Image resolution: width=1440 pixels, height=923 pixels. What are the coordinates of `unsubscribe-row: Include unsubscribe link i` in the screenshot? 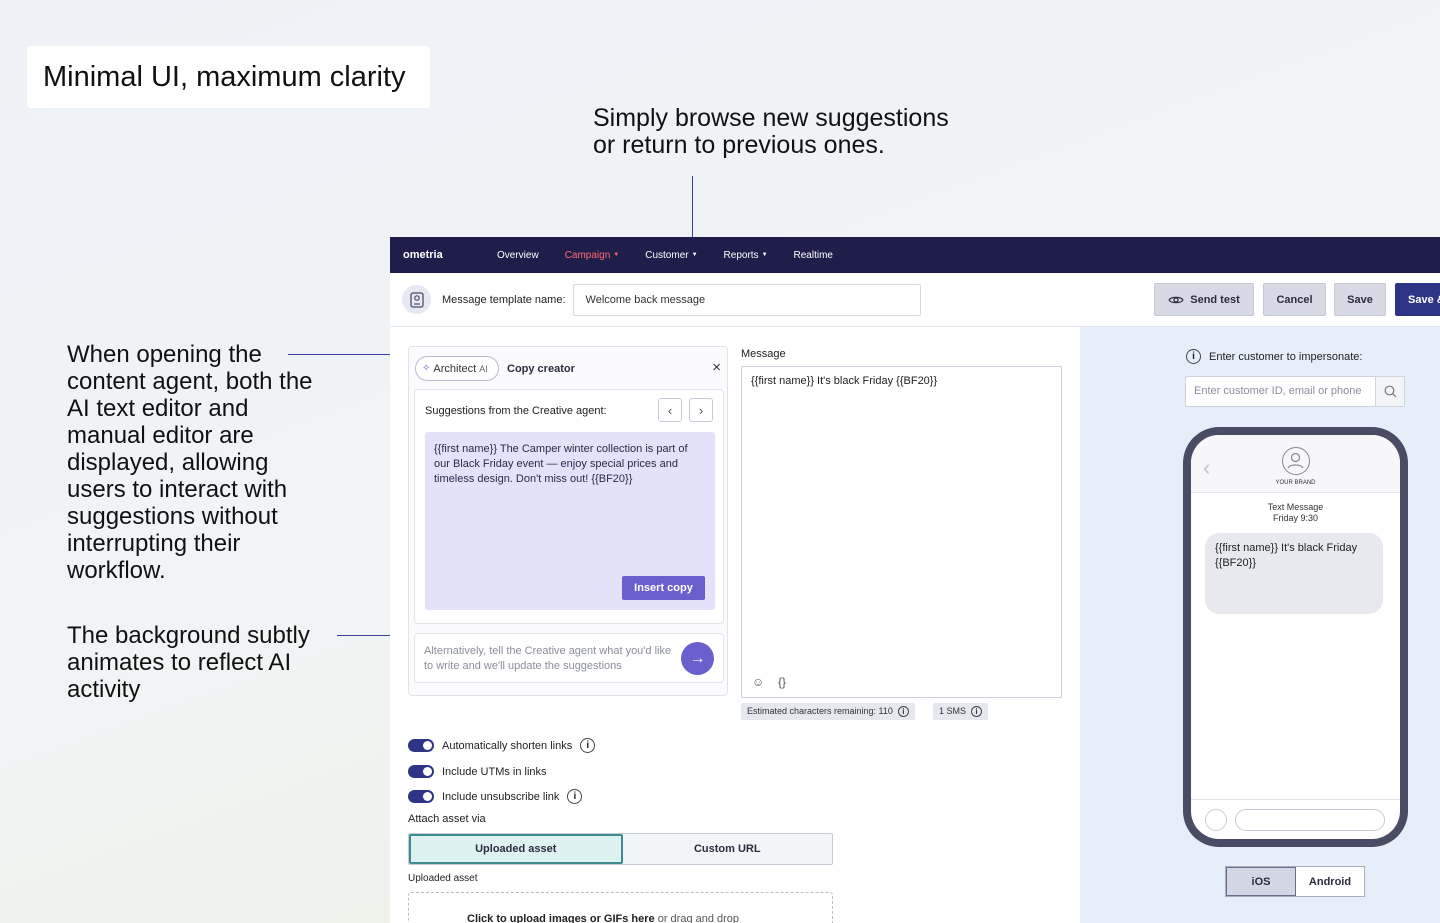 It's located at (495, 796).